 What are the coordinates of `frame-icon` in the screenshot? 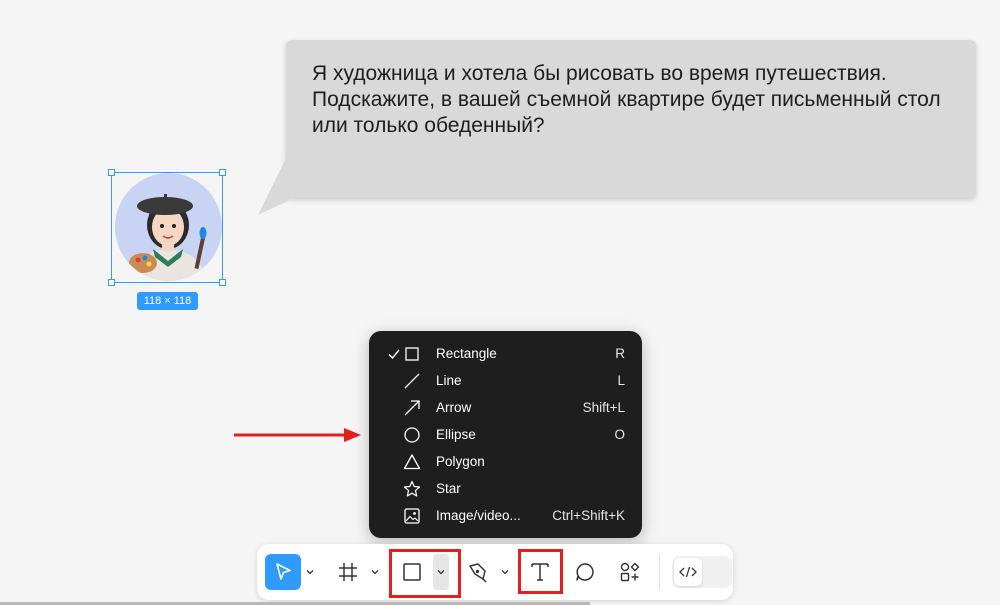 It's located at (348, 572).